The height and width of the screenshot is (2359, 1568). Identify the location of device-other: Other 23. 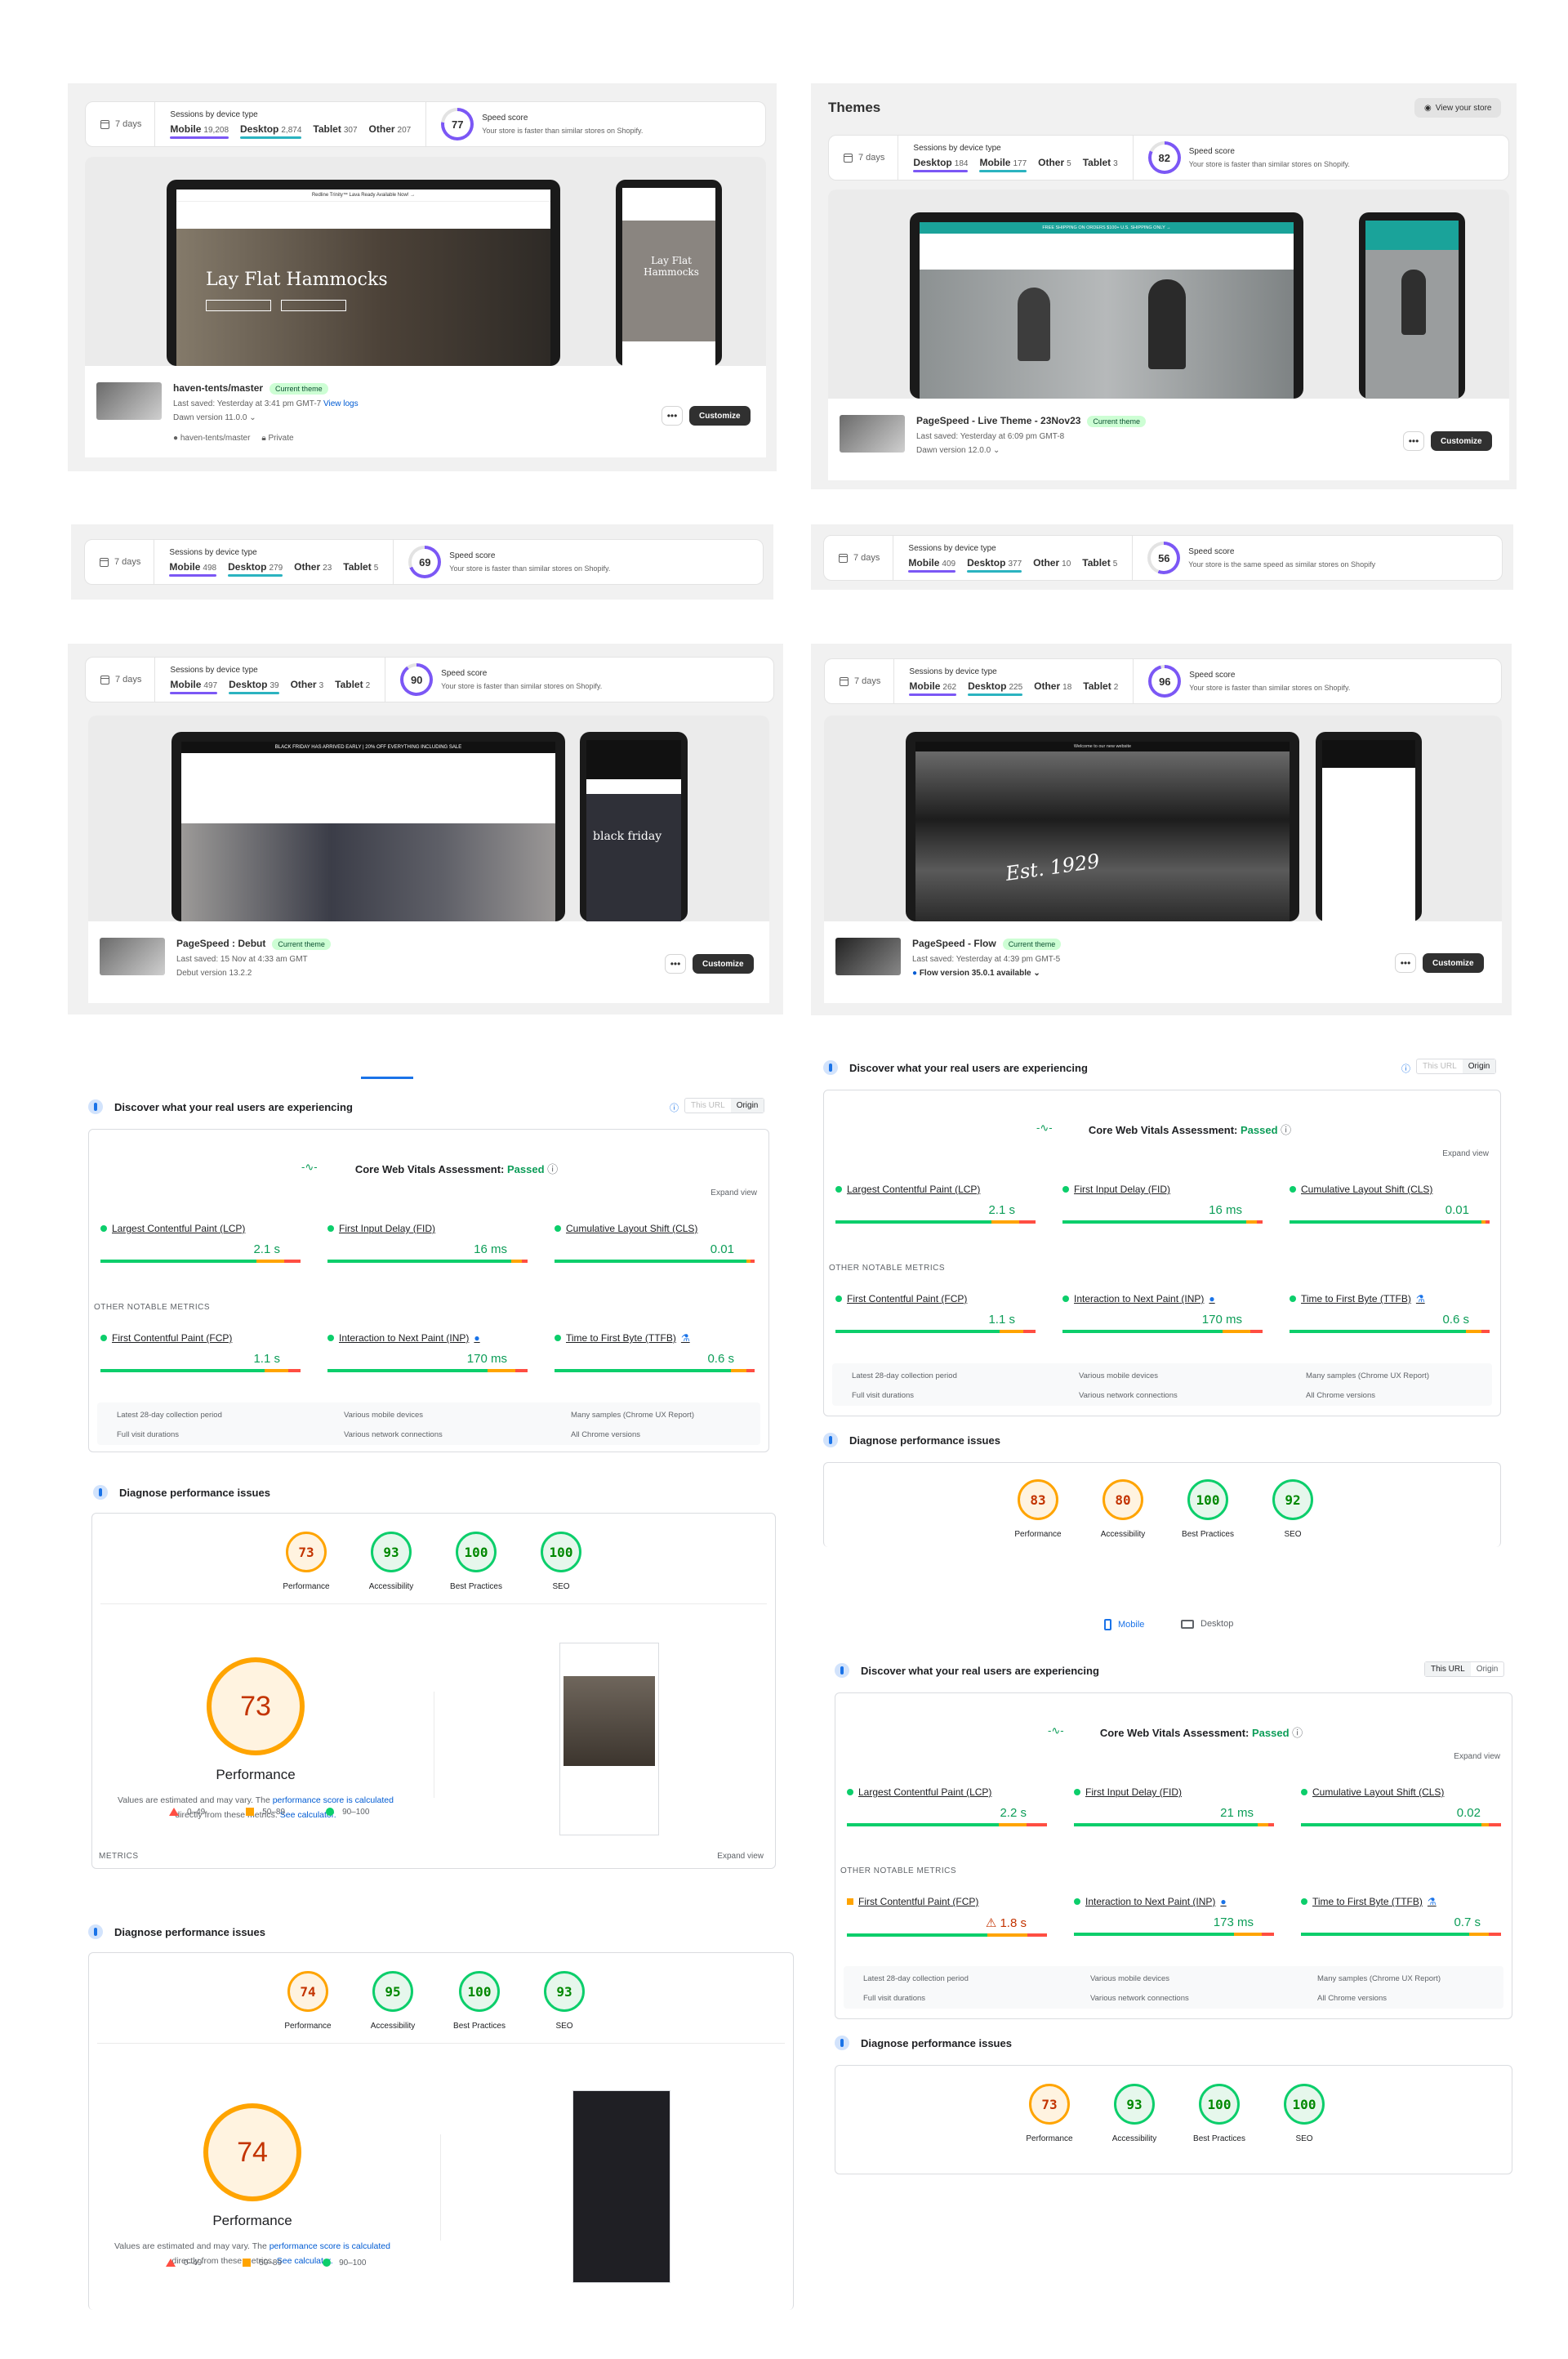
(313, 569).